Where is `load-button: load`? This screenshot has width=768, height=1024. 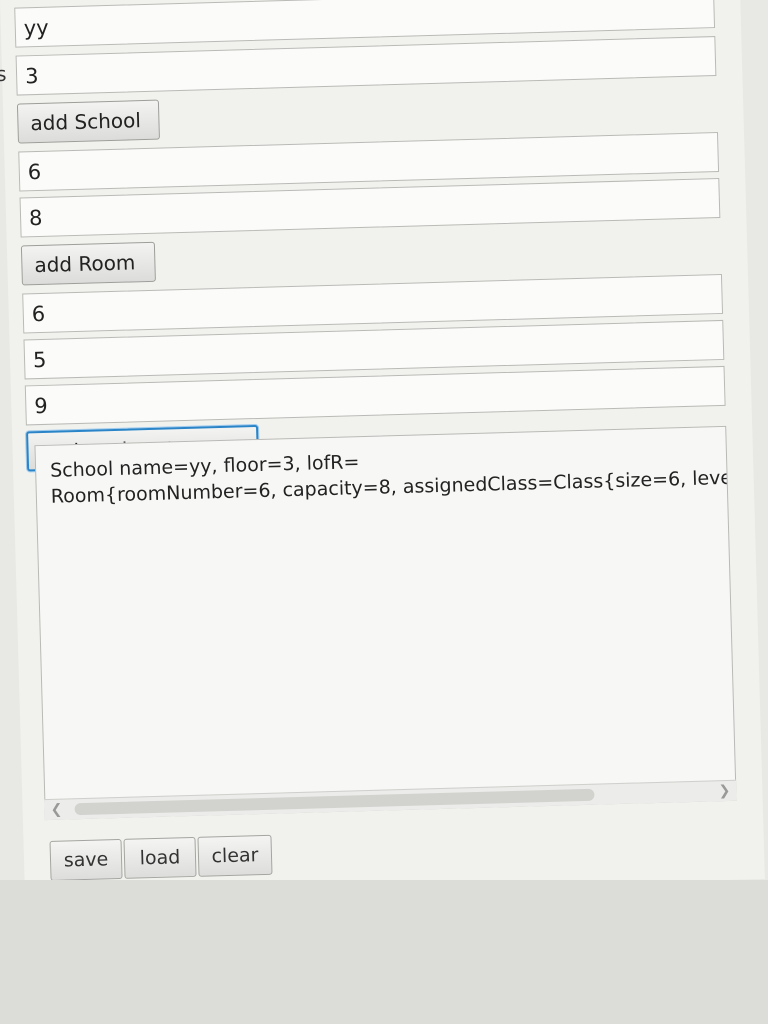
load-button: load is located at coordinates (160, 857).